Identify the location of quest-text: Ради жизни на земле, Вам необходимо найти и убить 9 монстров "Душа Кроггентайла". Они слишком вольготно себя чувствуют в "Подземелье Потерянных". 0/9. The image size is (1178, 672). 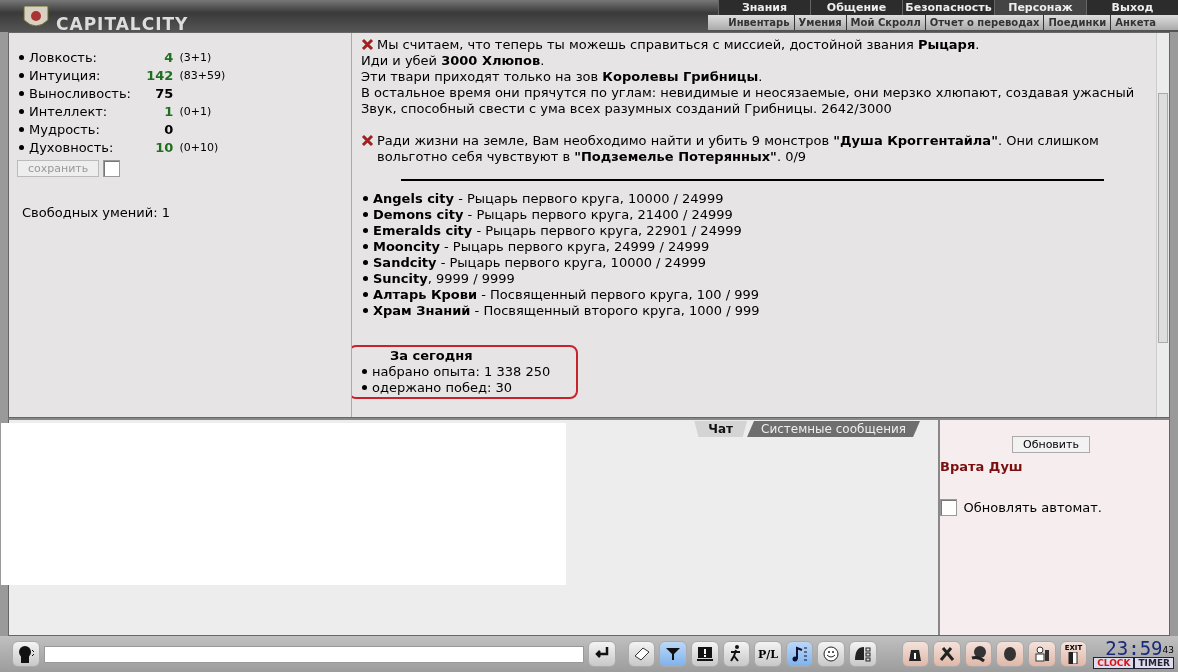
(738, 149).